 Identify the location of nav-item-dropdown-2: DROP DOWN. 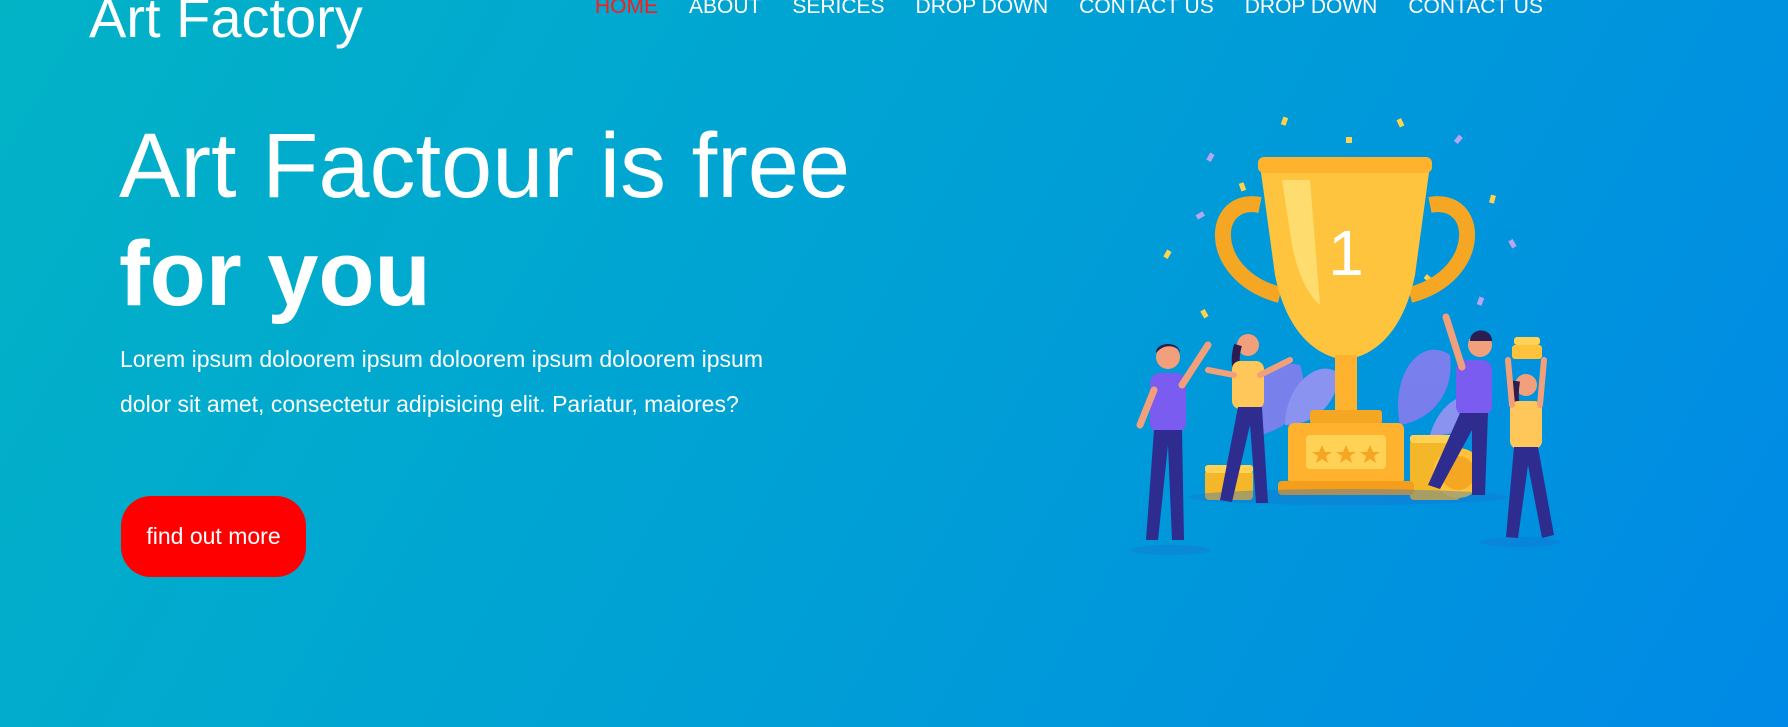
(1311, 10).